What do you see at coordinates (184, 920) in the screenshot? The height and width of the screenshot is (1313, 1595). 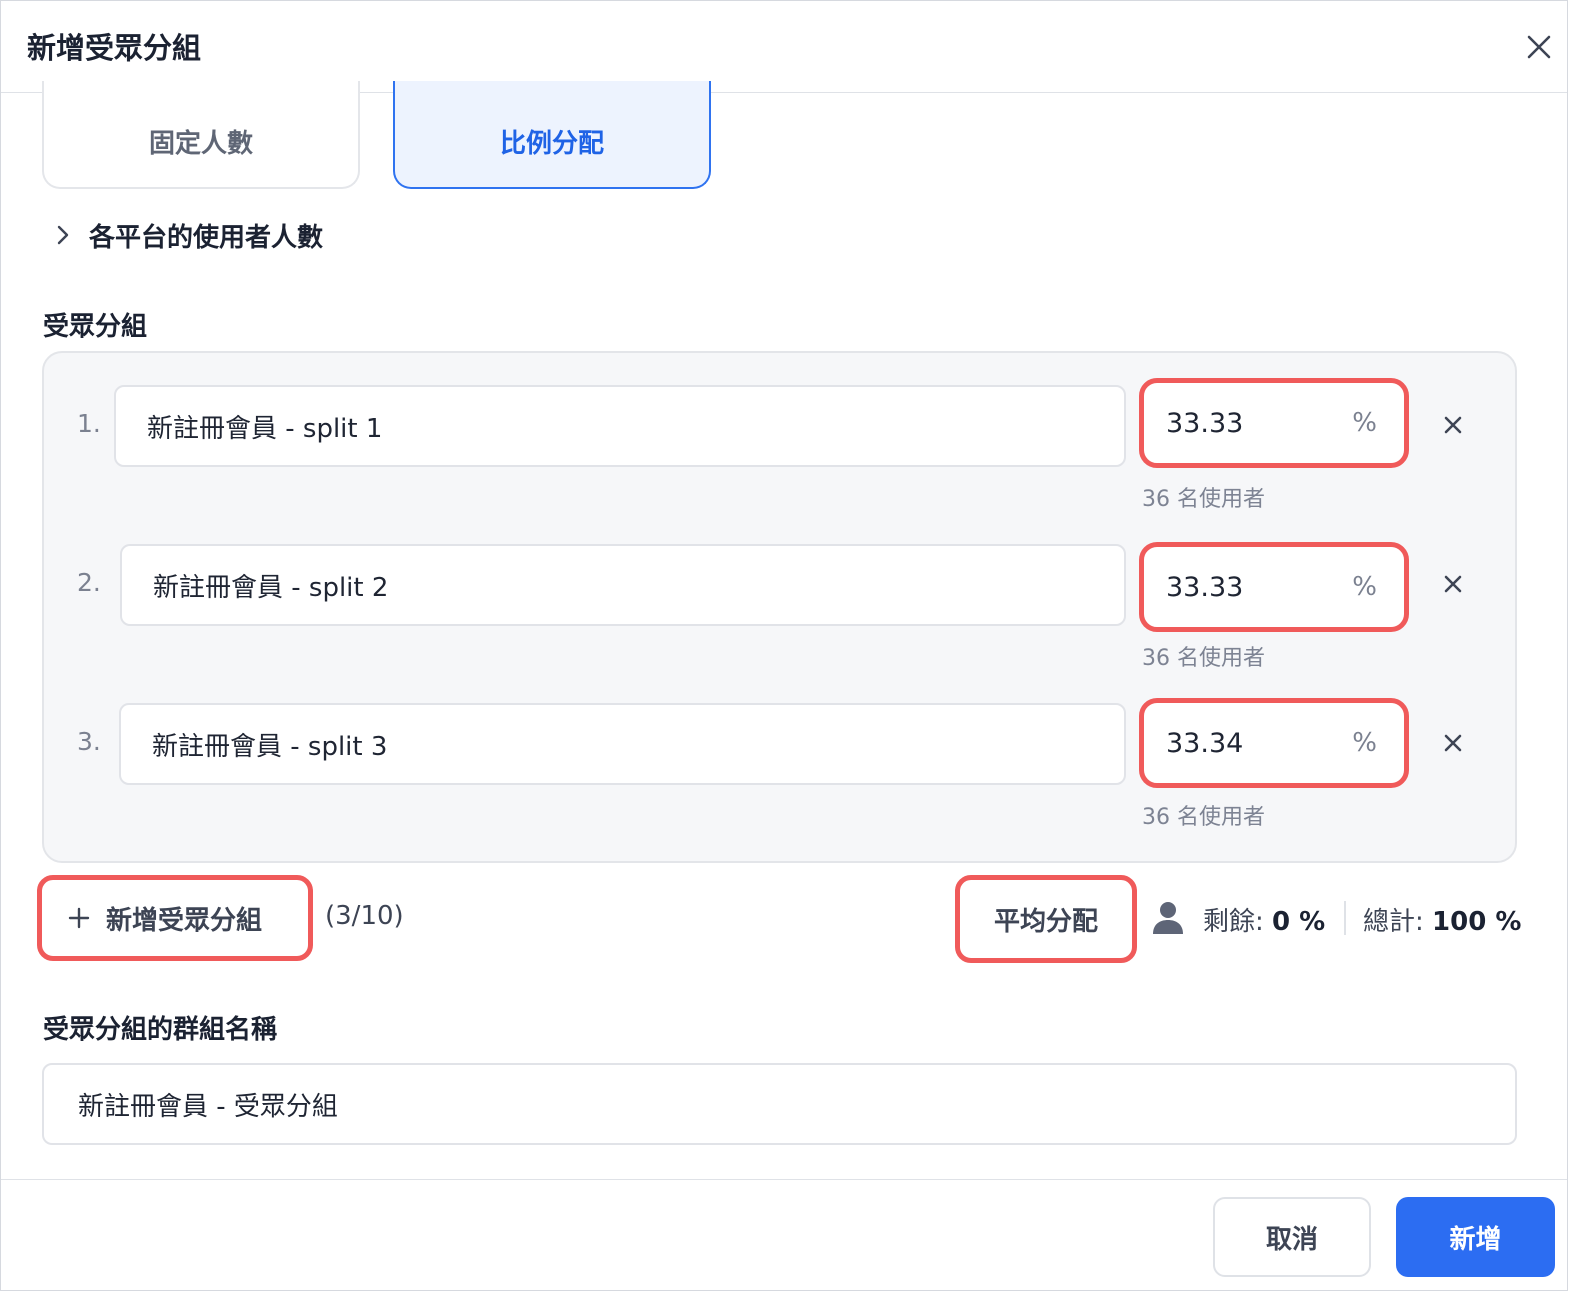 I see `add-group-label: 新增受眾分組` at bounding box center [184, 920].